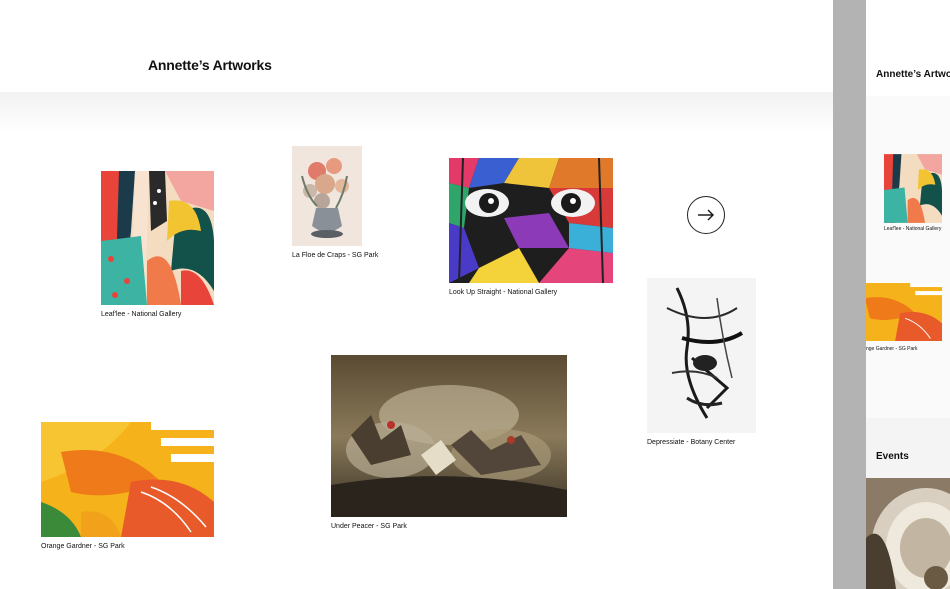 Image resolution: width=950 pixels, height=589 pixels. I want to click on side-panel-title: Annette’s Artworks, so click(913, 74).